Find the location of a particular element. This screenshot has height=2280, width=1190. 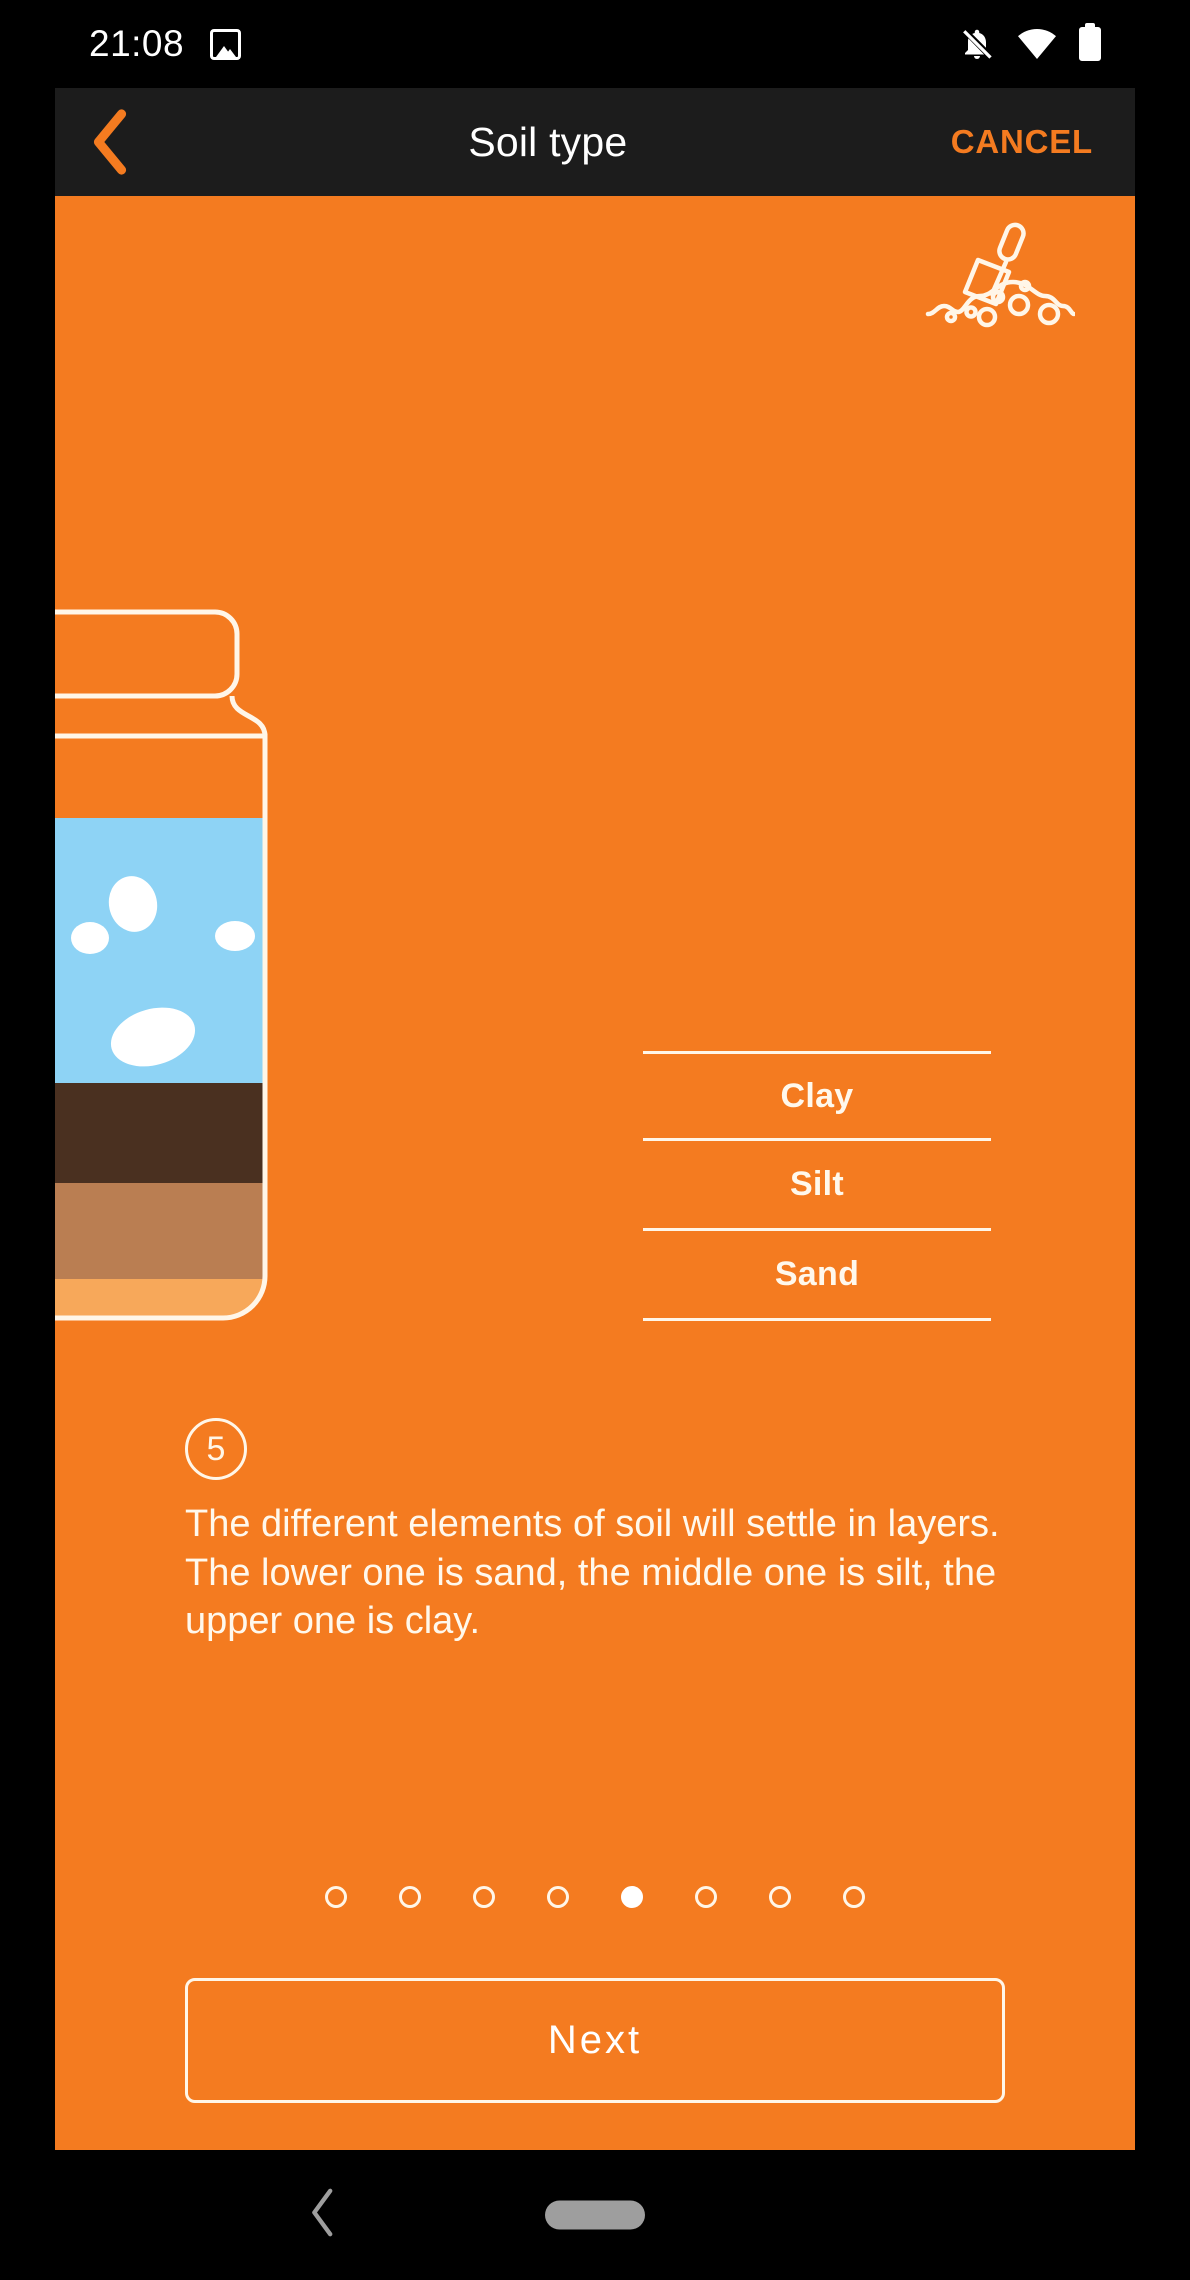

status-bar-clock: 21:08 is located at coordinates (137, 43).